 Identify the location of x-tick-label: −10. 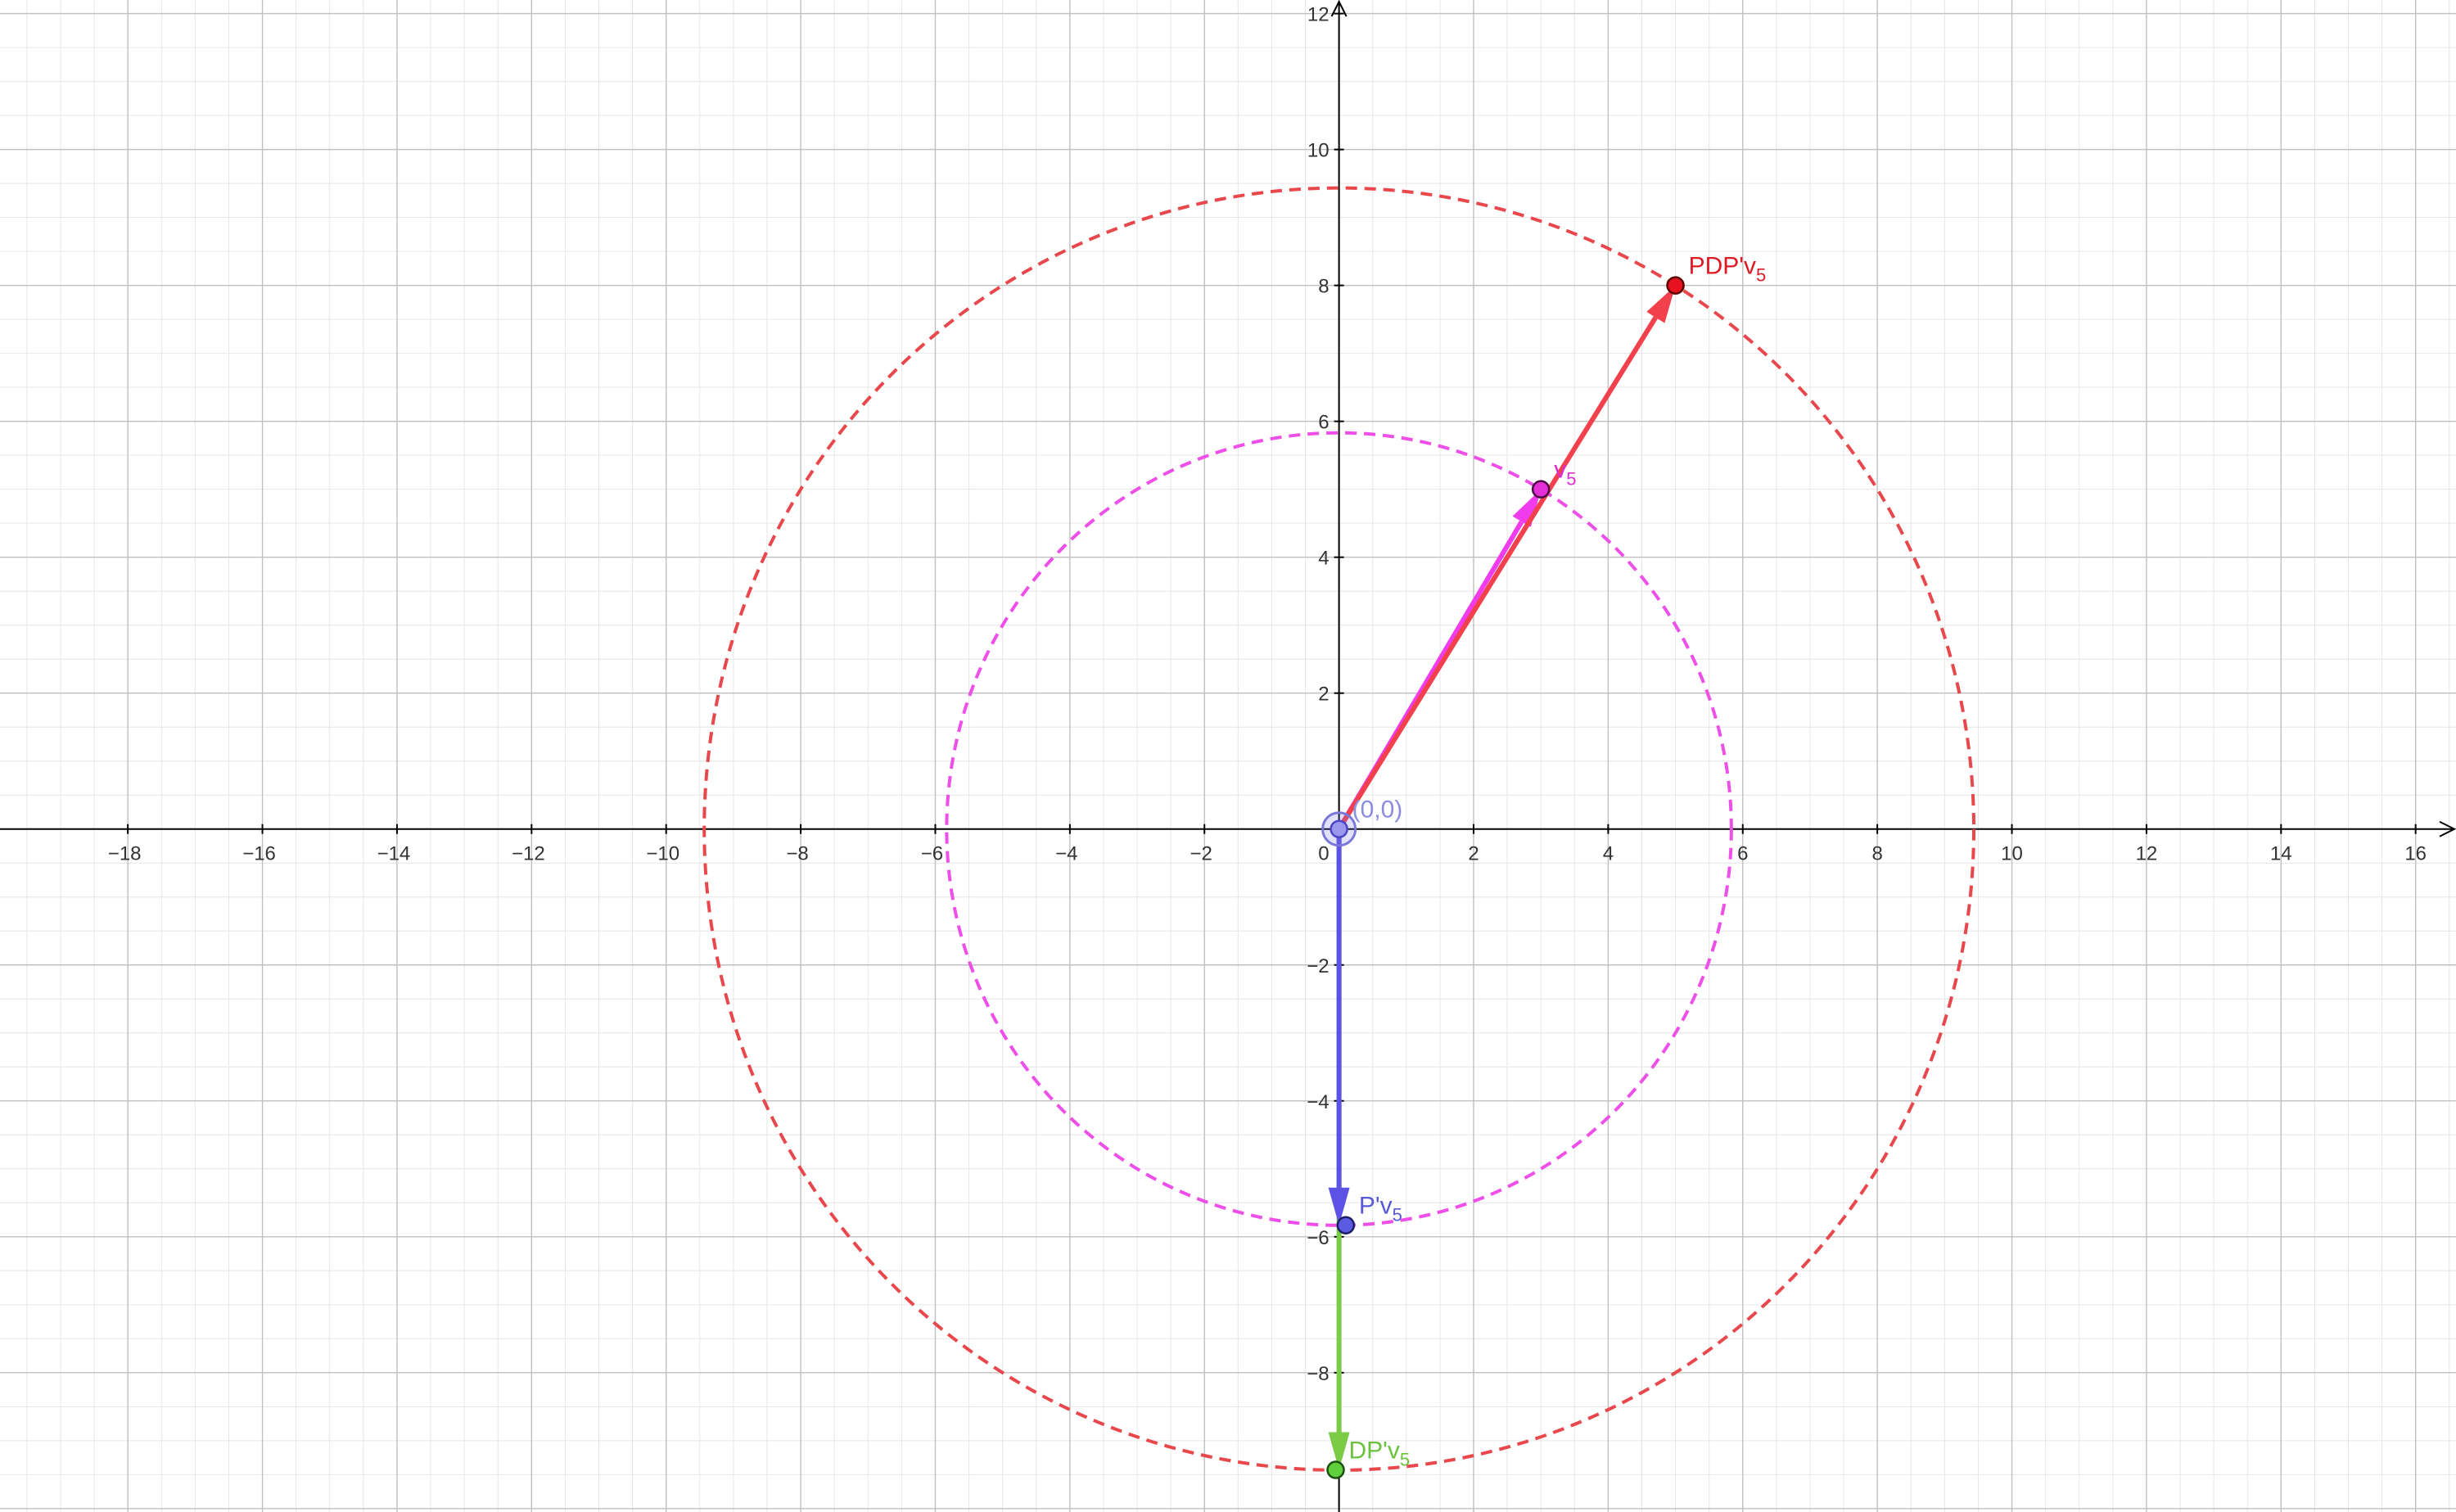
(662, 854).